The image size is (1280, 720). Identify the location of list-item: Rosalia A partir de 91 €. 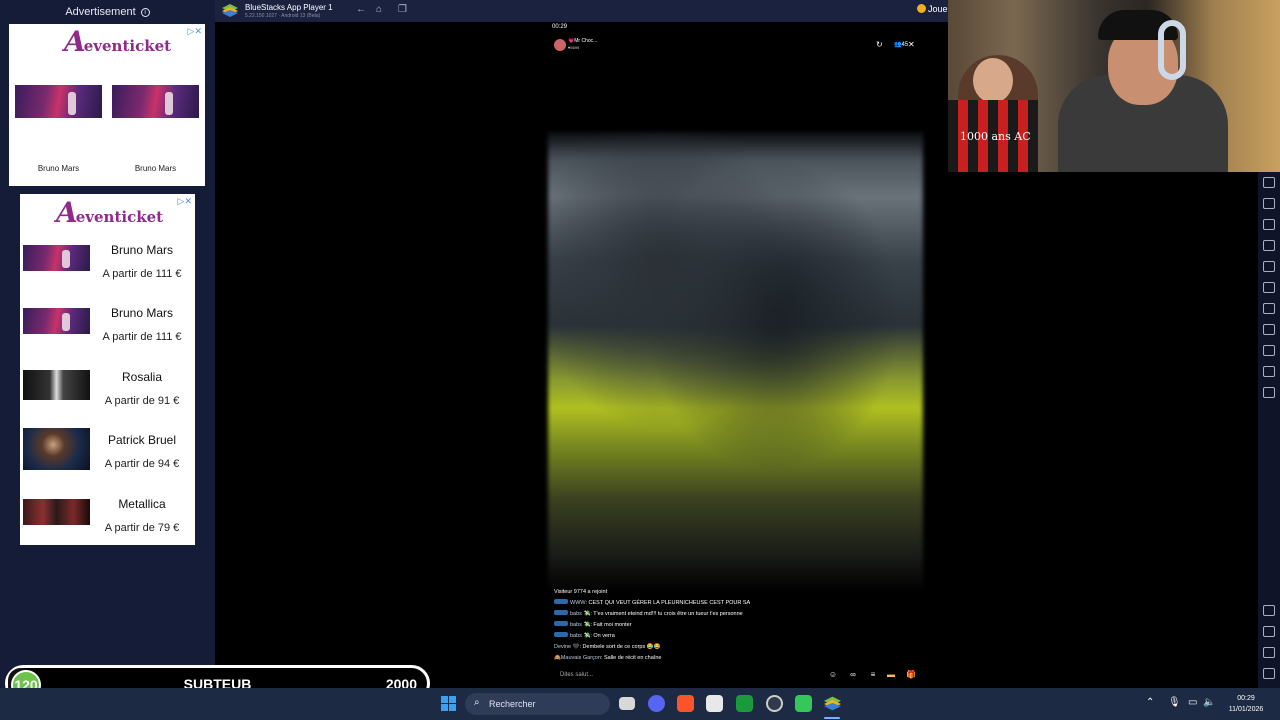
(107, 399).